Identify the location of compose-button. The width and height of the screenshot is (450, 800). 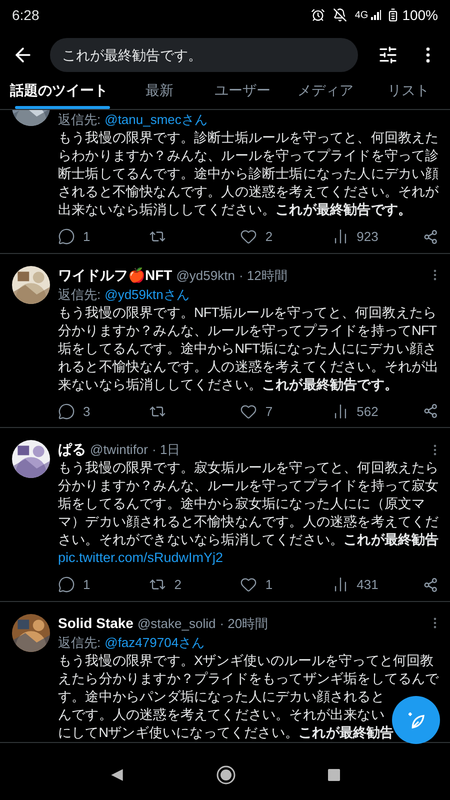
(416, 720).